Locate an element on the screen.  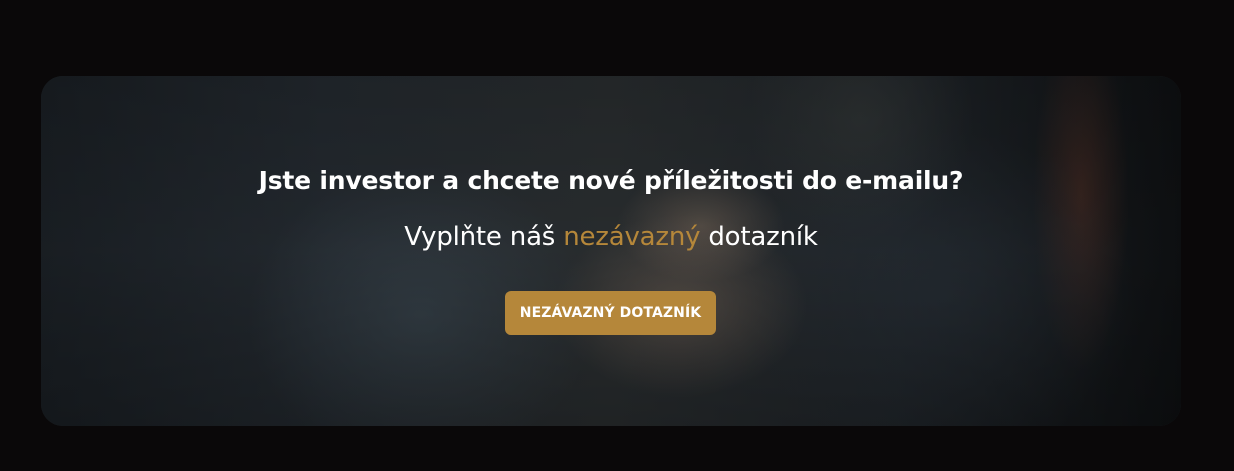
banner-subline: Vyplňte náš nezávazný dotazník is located at coordinates (611, 237).